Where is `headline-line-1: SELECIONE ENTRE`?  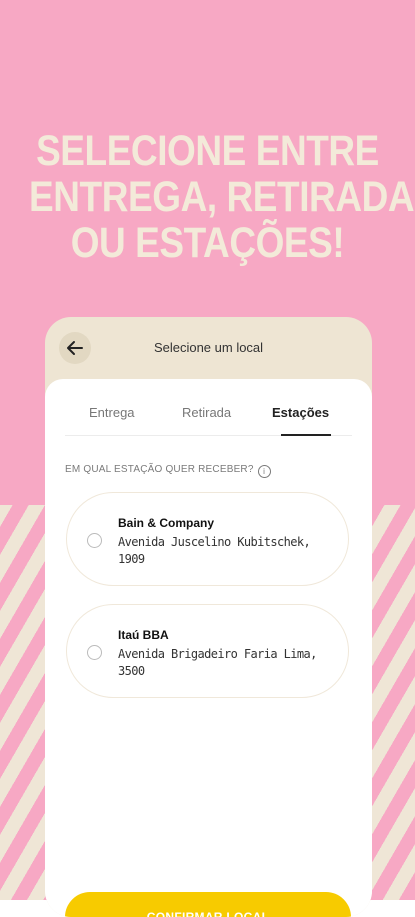 headline-line-1: SELECIONE ENTRE is located at coordinates (207, 151).